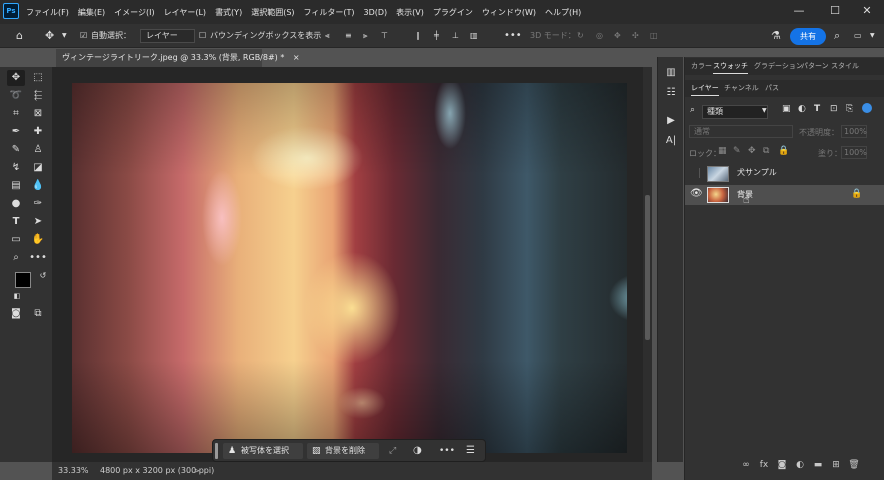  I want to click on blend-mode-select: 通常, so click(741, 131).